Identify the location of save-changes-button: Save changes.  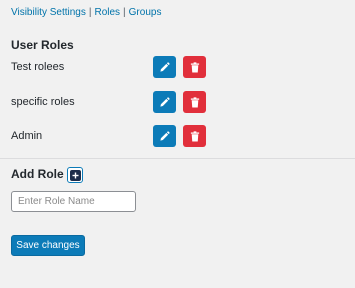
(48, 245).